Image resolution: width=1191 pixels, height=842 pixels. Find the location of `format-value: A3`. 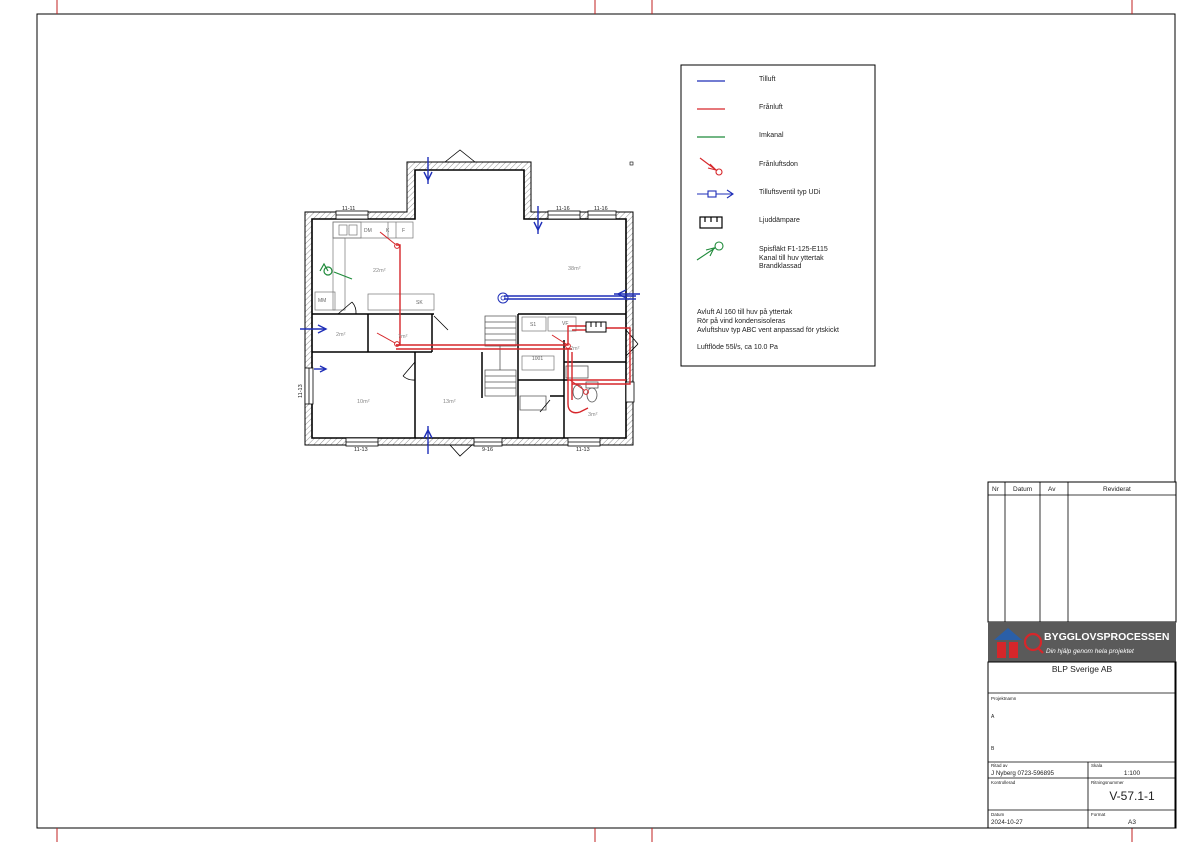

format-value: A3 is located at coordinates (1132, 822).